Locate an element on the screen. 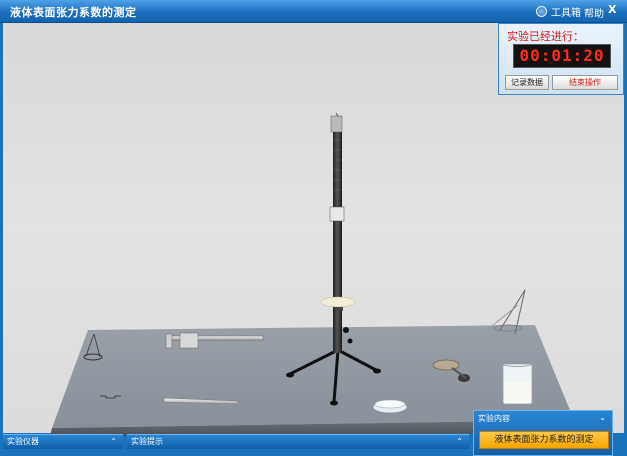 The height and width of the screenshot is (456, 627). timer-label: 实验已经进行： is located at coordinates (545, 36).